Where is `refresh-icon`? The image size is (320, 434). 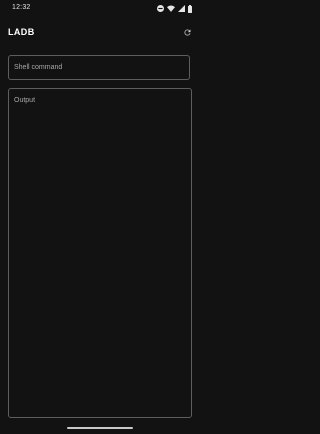
refresh-icon is located at coordinates (187, 32).